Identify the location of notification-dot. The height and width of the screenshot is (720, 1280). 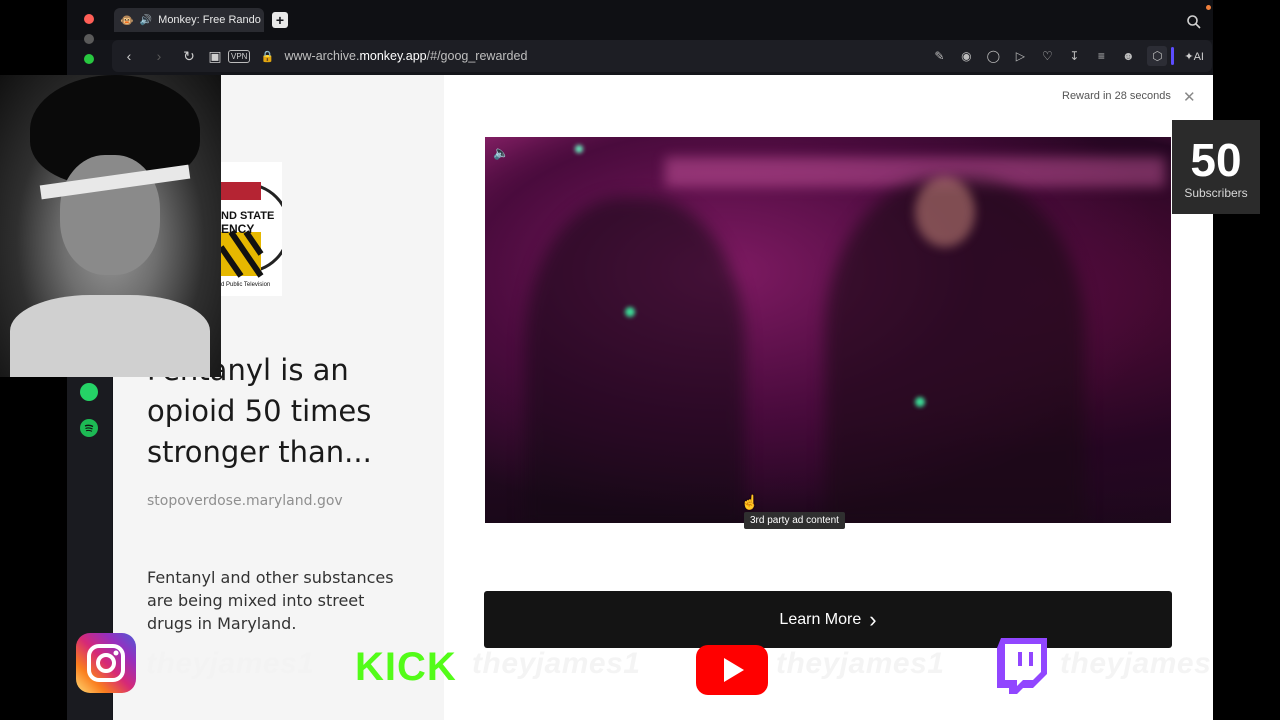
(1208, 7).